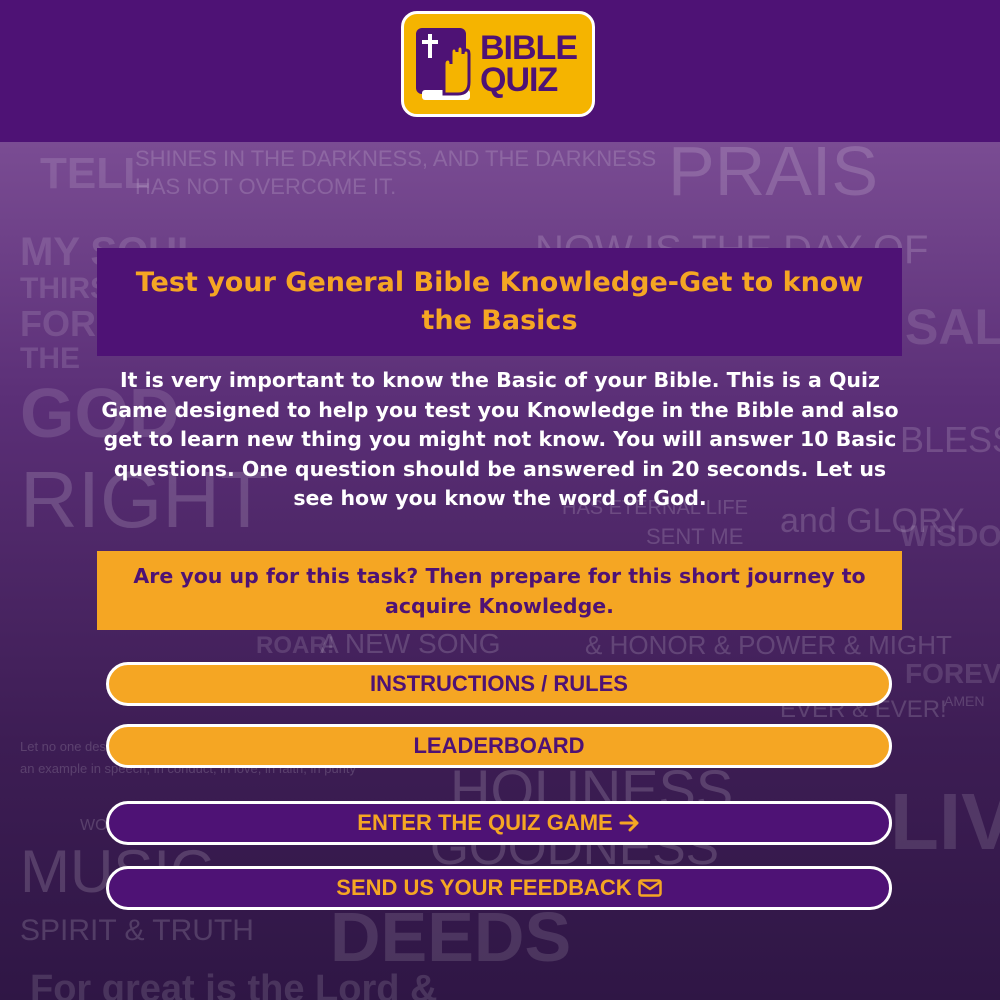  What do you see at coordinates (945, 821) in the screenshot?
I see `bg-word: LIVING` at bounding box center [945, 821].